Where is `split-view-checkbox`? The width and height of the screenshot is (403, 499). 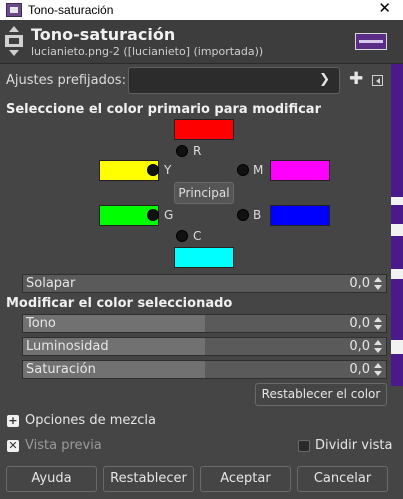
split-view-checkbox is located at coordinates (304, 446).